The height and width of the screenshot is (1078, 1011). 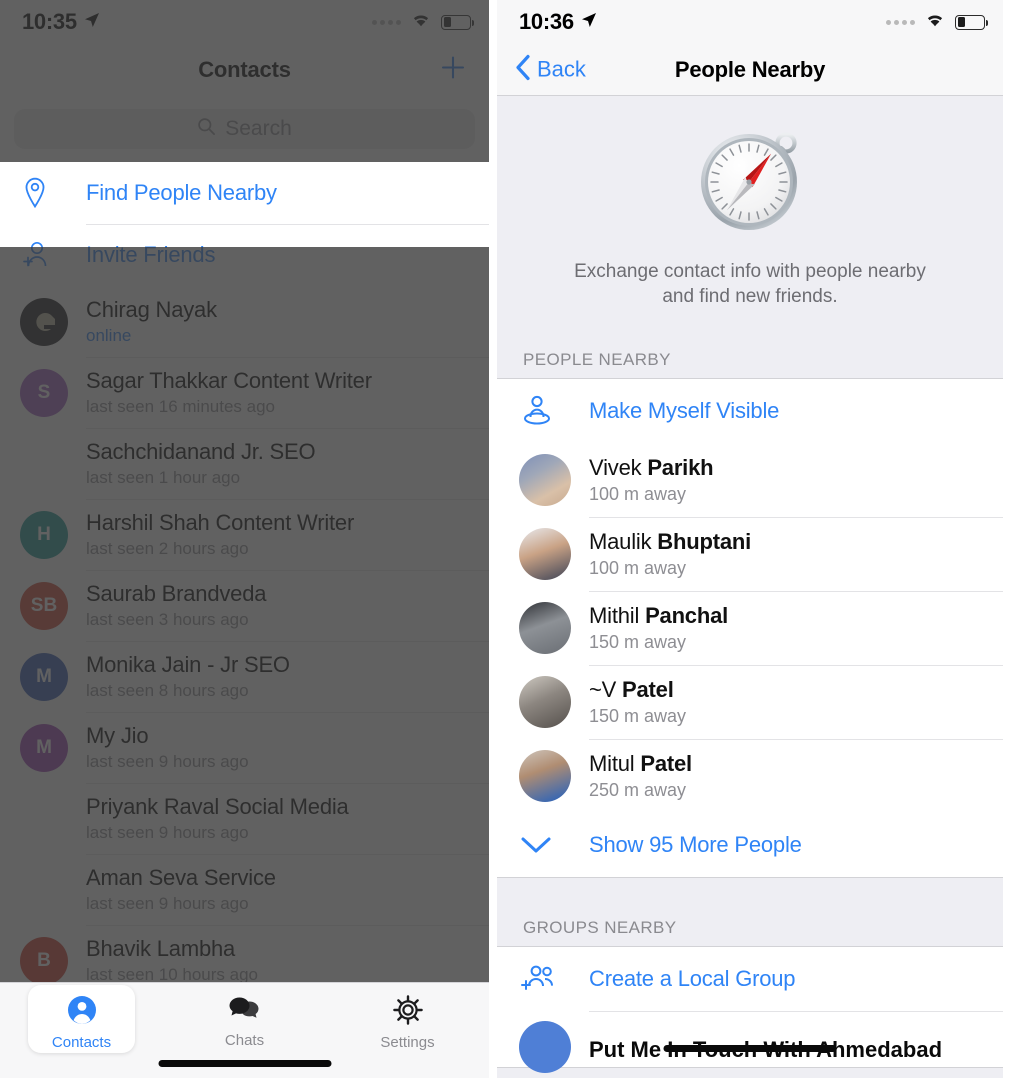 What do you see at coordinates (554, 845) in the screenshot?
I see `chevron-down-icon` at bounding box center [554, 845].